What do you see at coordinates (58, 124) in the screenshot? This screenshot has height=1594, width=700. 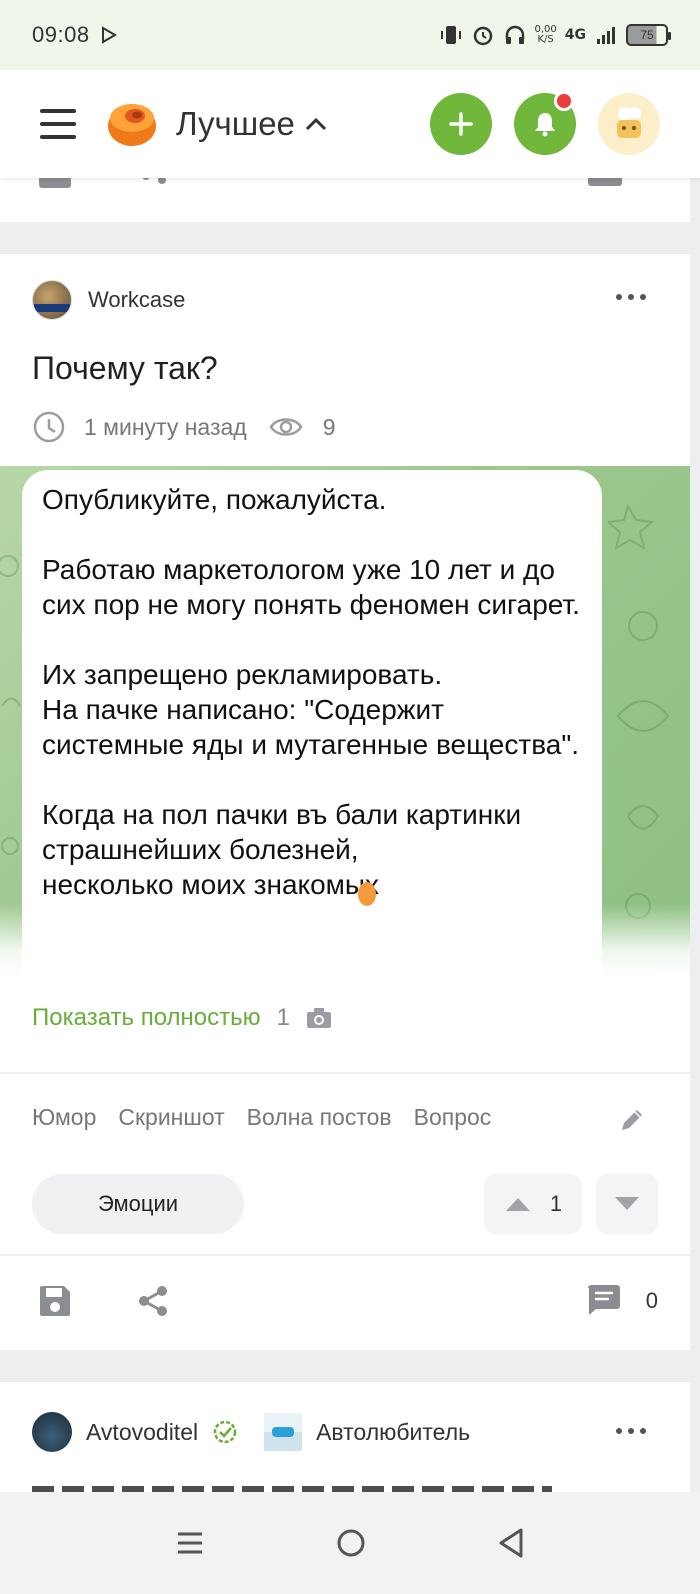 I see `menu-icon` at bounding box center [58, 124].